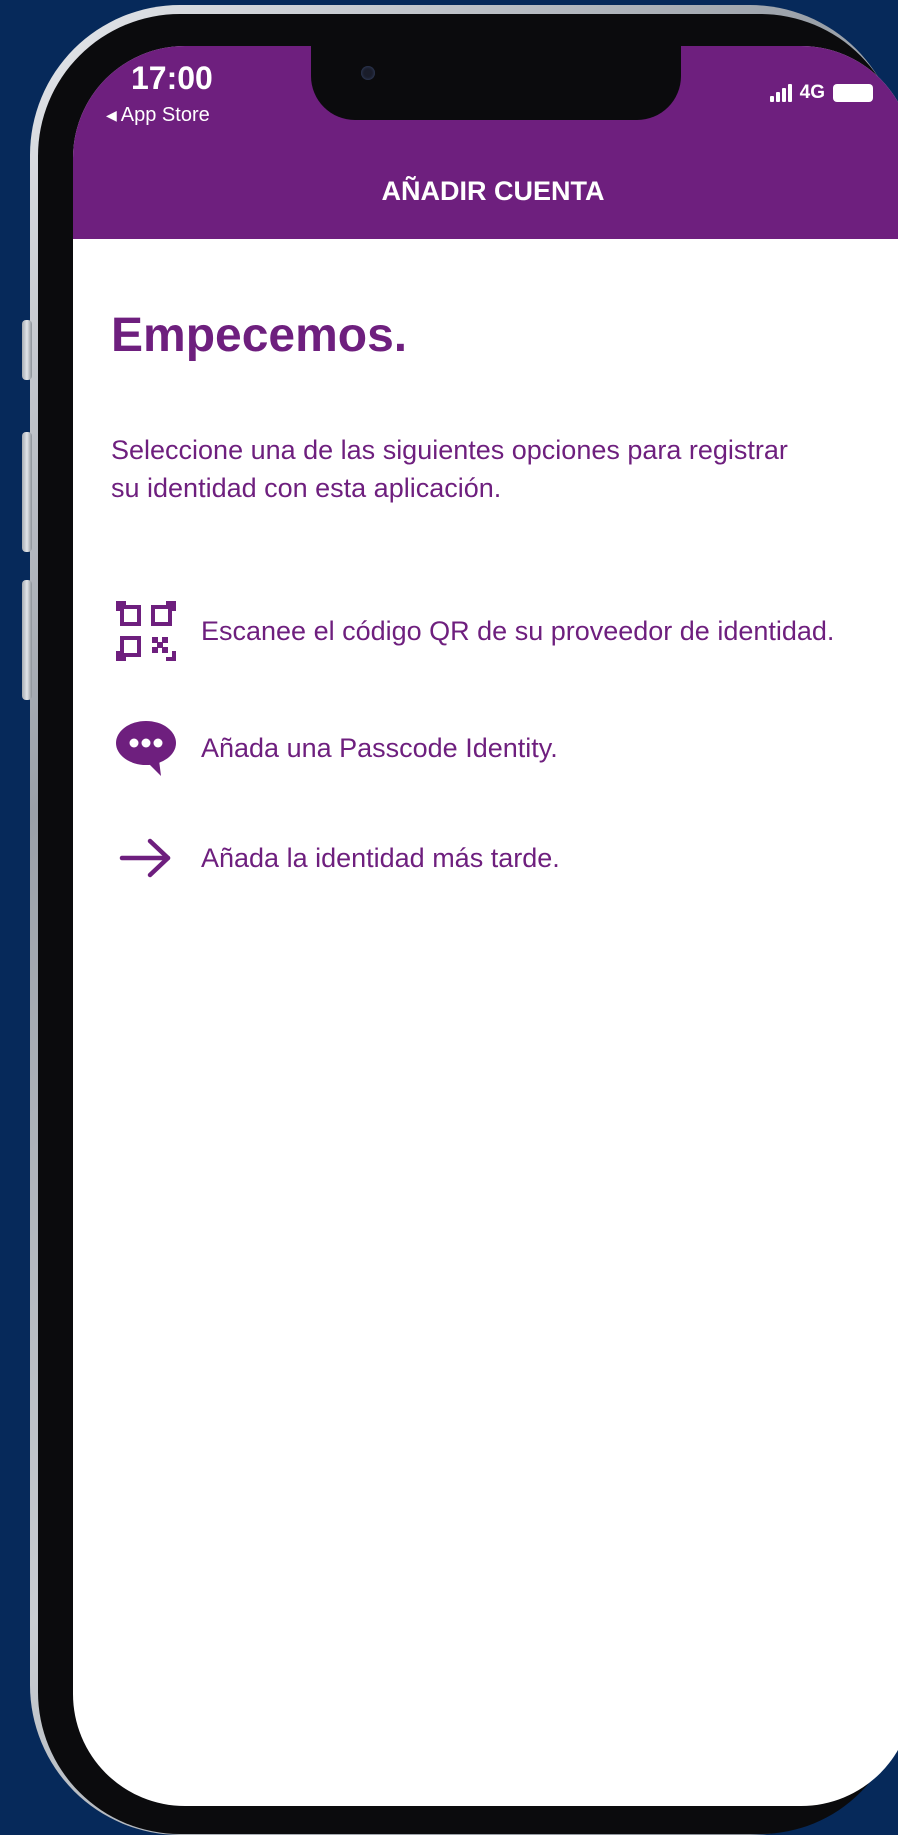 Image resolution: width=898 pixels, height=1835 pixels. I want to click on add-later-option: Añada la identidad más tarde., so click(491, 858).